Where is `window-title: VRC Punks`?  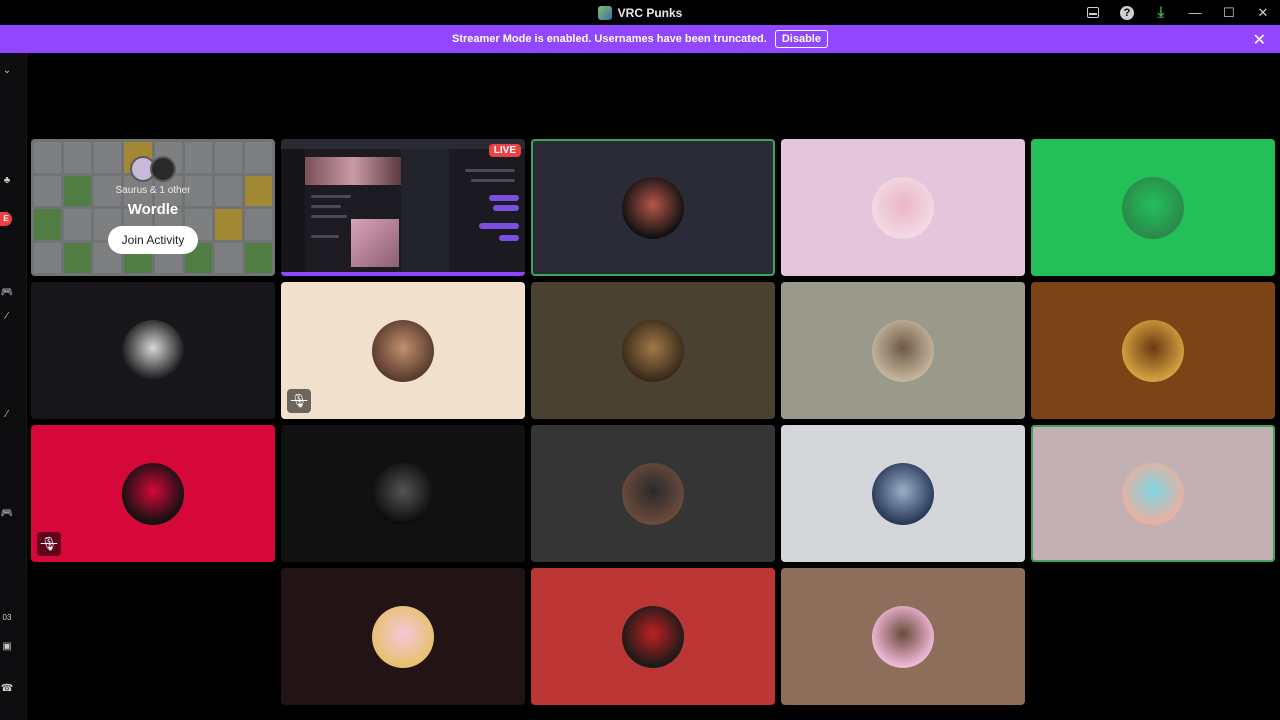 window-title: VRC Punks is located at coordinates (650, 12).